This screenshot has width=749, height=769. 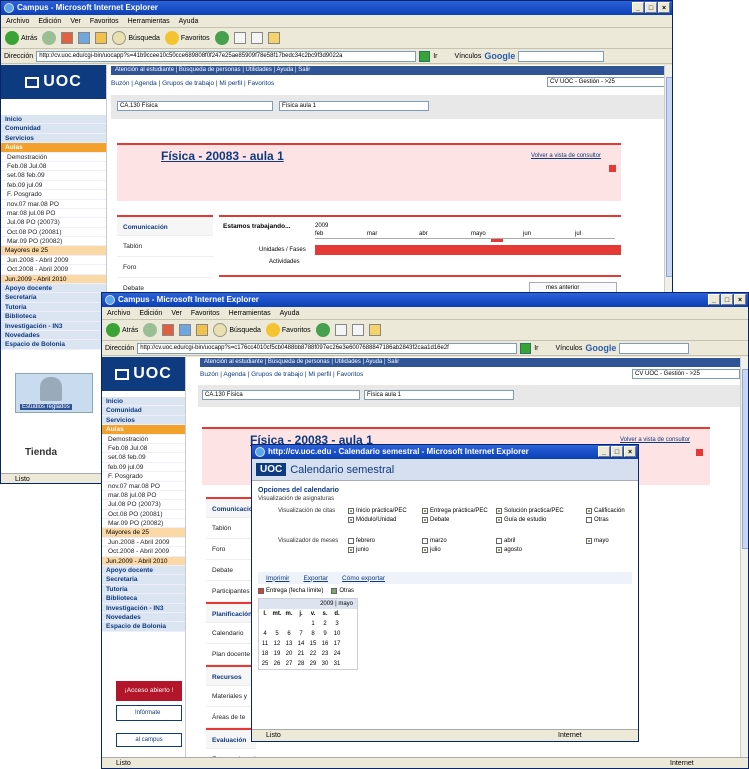 What do you see at coordinates (354, 106) in the screenshot?
I see `back-aula-select: Física aula 1` at bounding box center [354, 106].